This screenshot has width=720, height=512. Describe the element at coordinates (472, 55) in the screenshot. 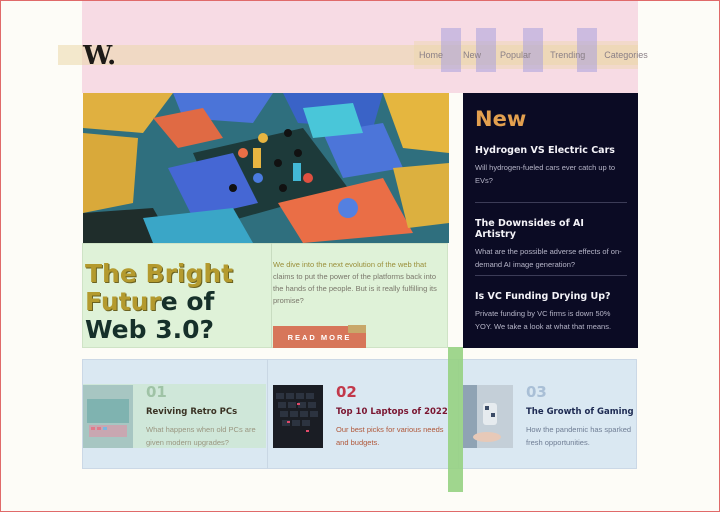

I see `nav-new: New` at that location.